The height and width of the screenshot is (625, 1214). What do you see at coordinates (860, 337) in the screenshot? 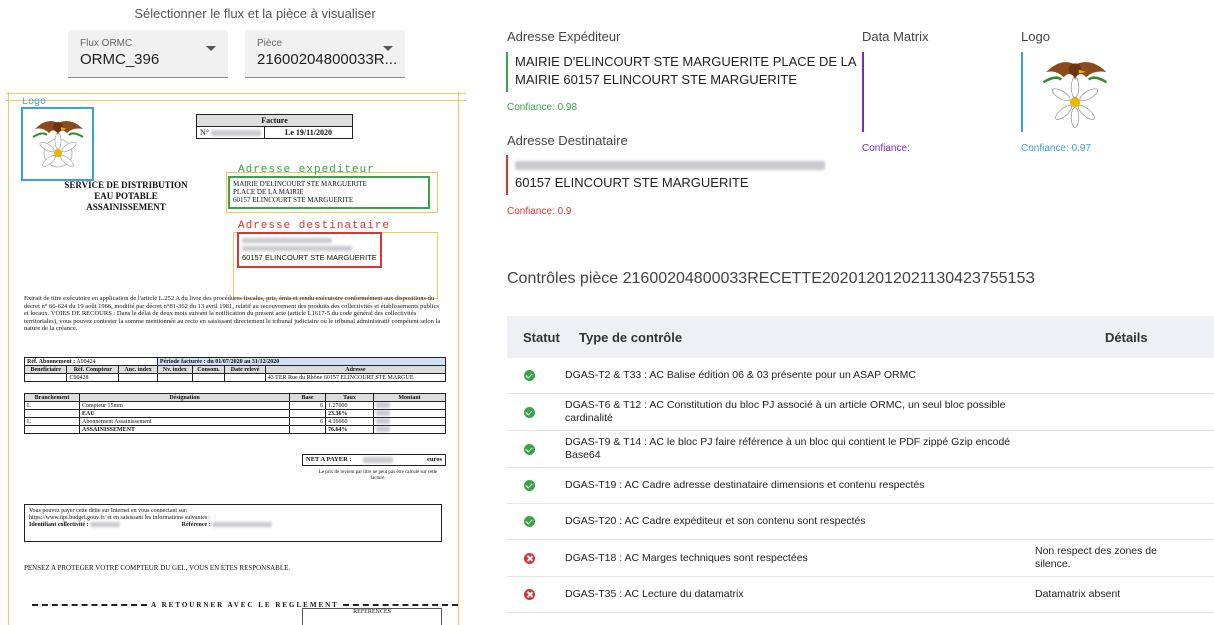
I see `controls-table-header: Statut Type de contrôle Détails` at bounding box center [860, 337].